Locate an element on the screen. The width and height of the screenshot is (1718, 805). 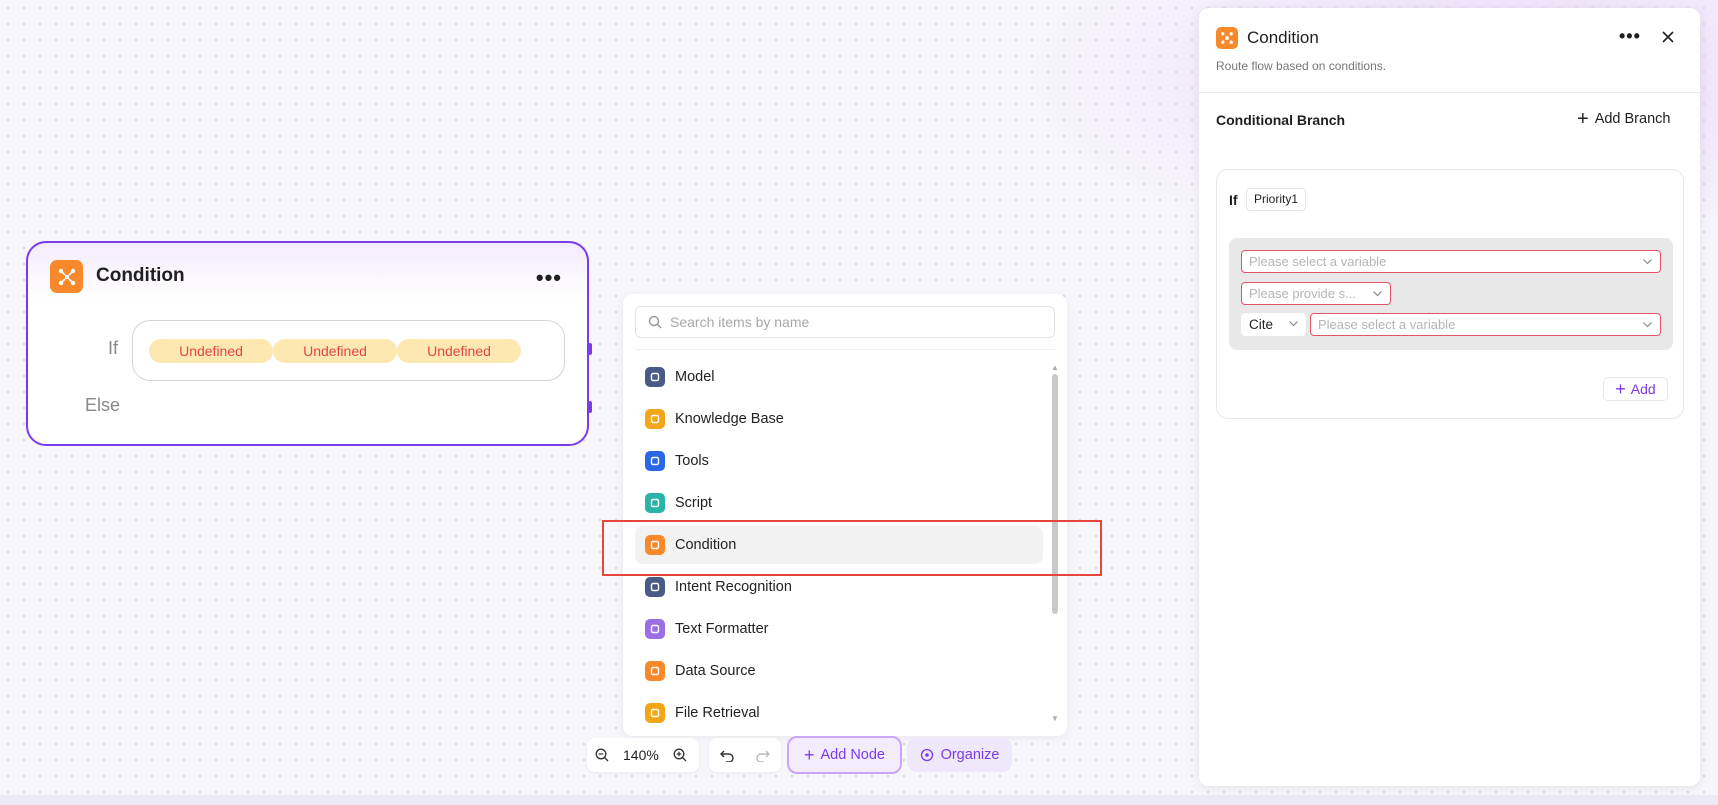
else-output-handle is located at coordinates (590, 407).